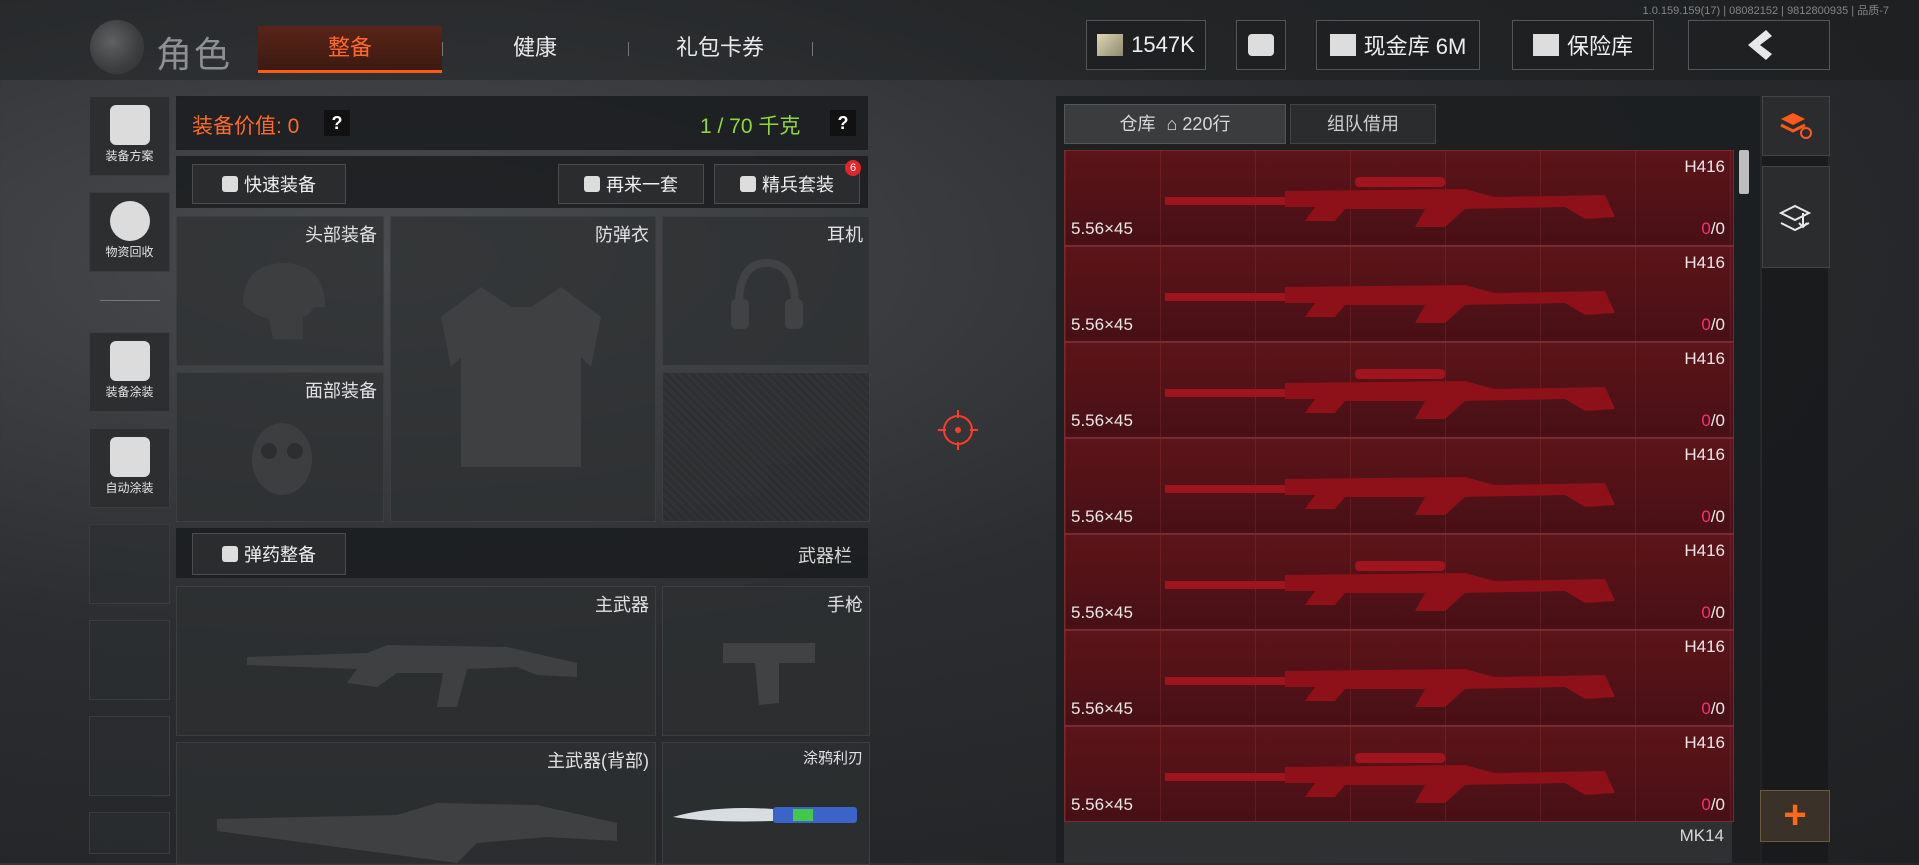 The width and height of the screenshot is (1919, 865). Describe the element at coordinates (129, 125) in the screenshot. I see `helmet-gun-icon` at that location.